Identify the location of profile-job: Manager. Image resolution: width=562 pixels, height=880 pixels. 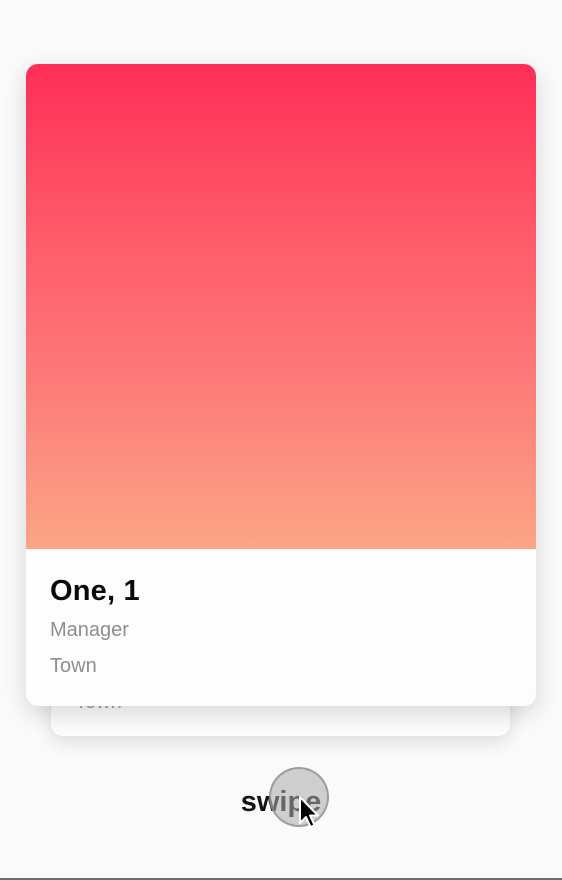
(89, 630).